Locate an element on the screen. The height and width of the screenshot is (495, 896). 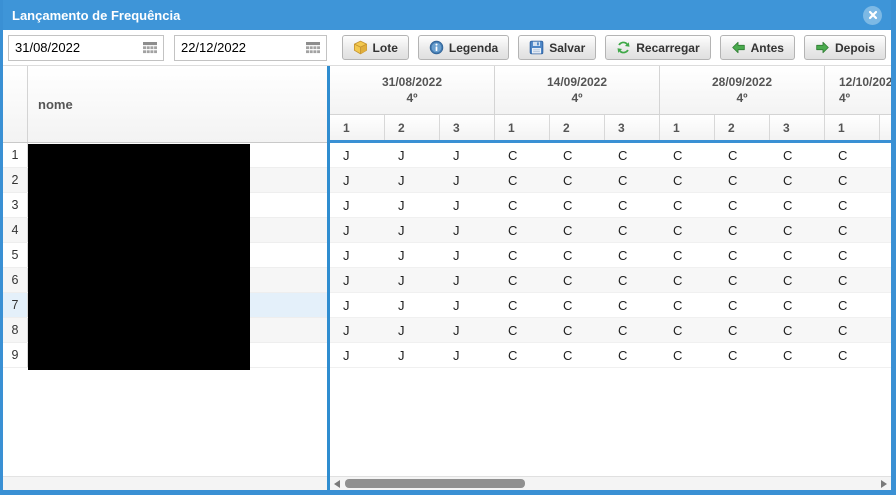
date-group-header: 12/10/2022 4º is located at coordinates (858, 90).